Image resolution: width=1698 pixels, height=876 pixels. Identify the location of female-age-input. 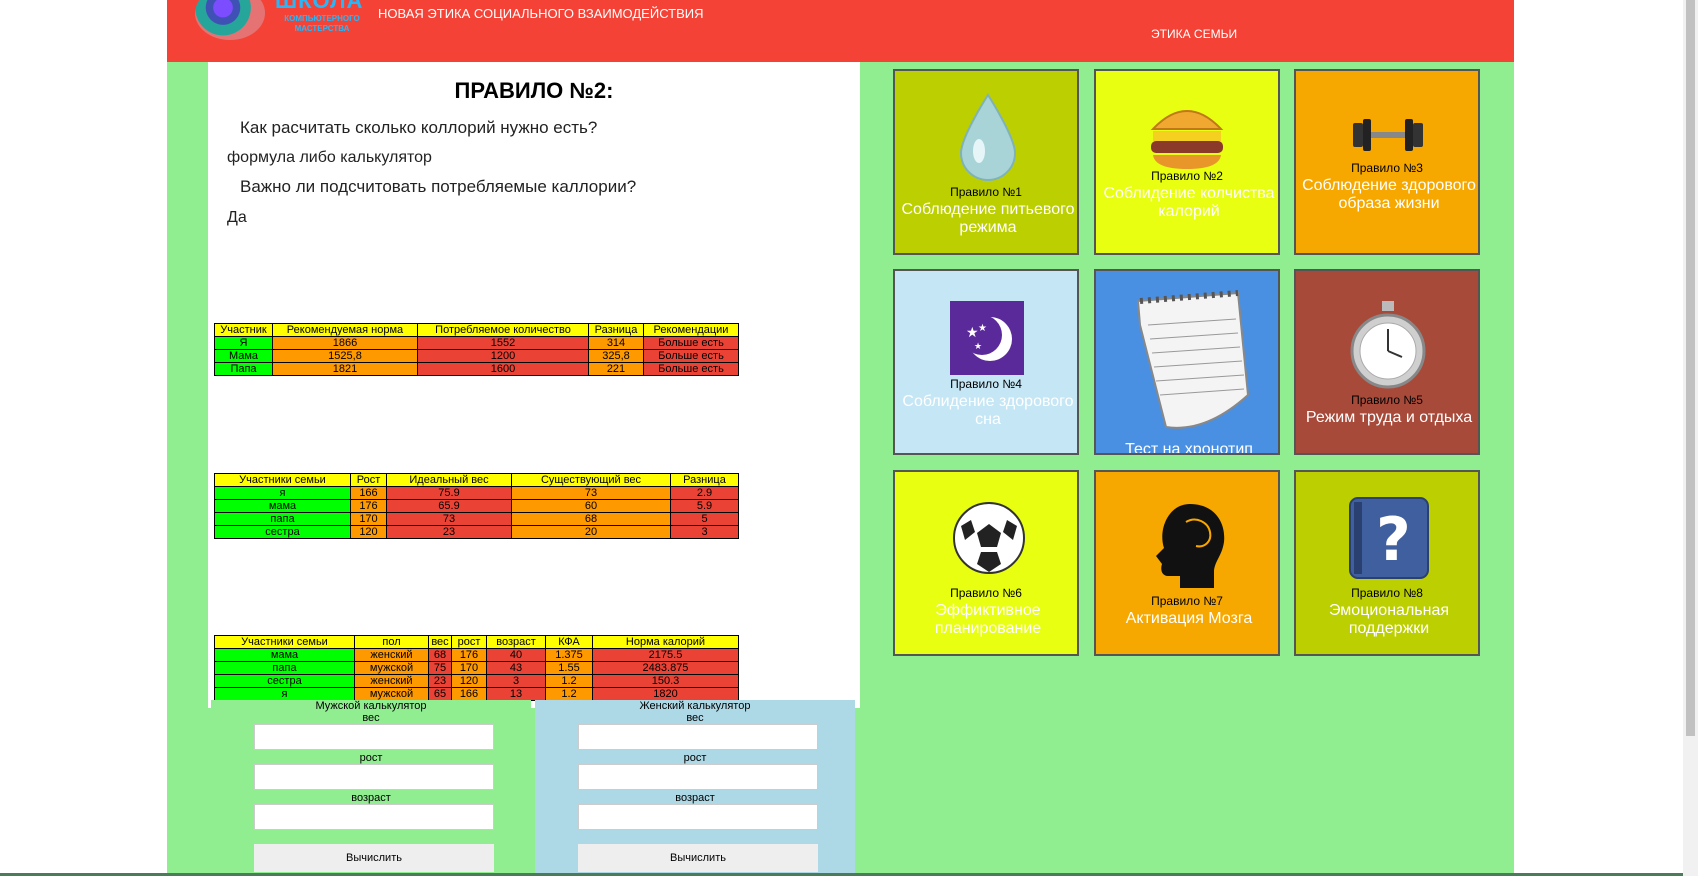
(698, 817).